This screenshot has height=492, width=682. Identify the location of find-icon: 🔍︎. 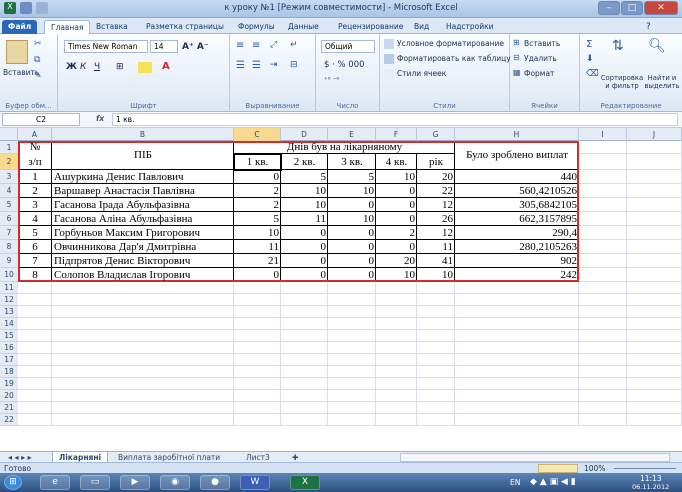
(657, 46).